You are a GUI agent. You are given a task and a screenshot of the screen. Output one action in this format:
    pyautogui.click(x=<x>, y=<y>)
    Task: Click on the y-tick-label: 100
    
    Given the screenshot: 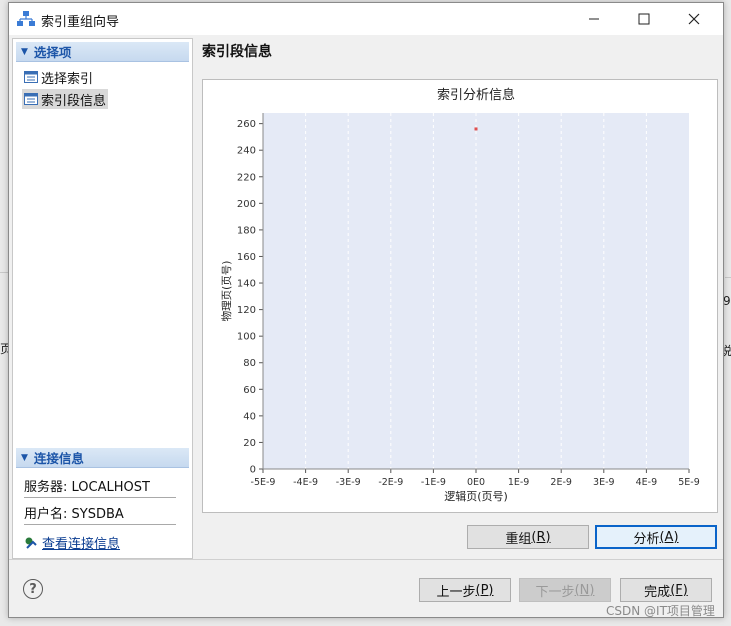 What is the action you would take?
    pyautogui.click(x=246, y=337)
    